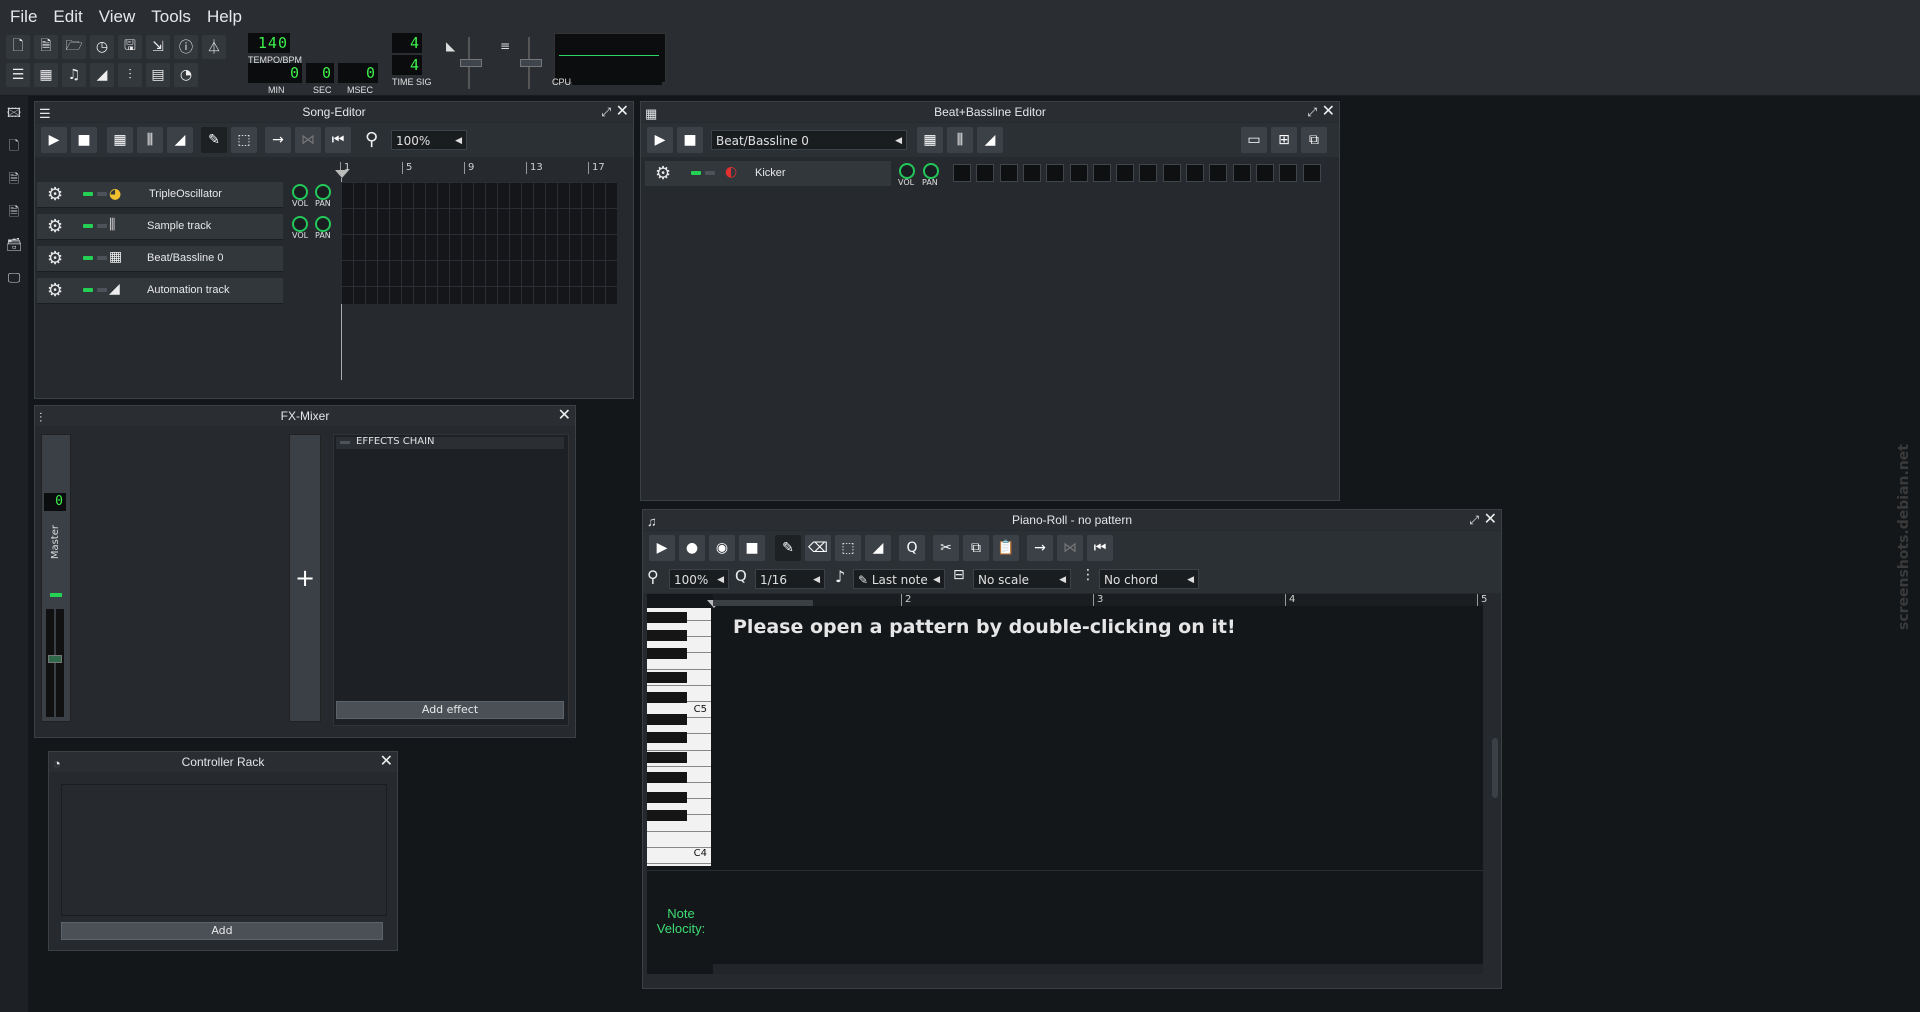 This screenshot has width=1920, height=1012. I want to click on track-row: ⚙ ◢ Automation track, so click(160, 291).